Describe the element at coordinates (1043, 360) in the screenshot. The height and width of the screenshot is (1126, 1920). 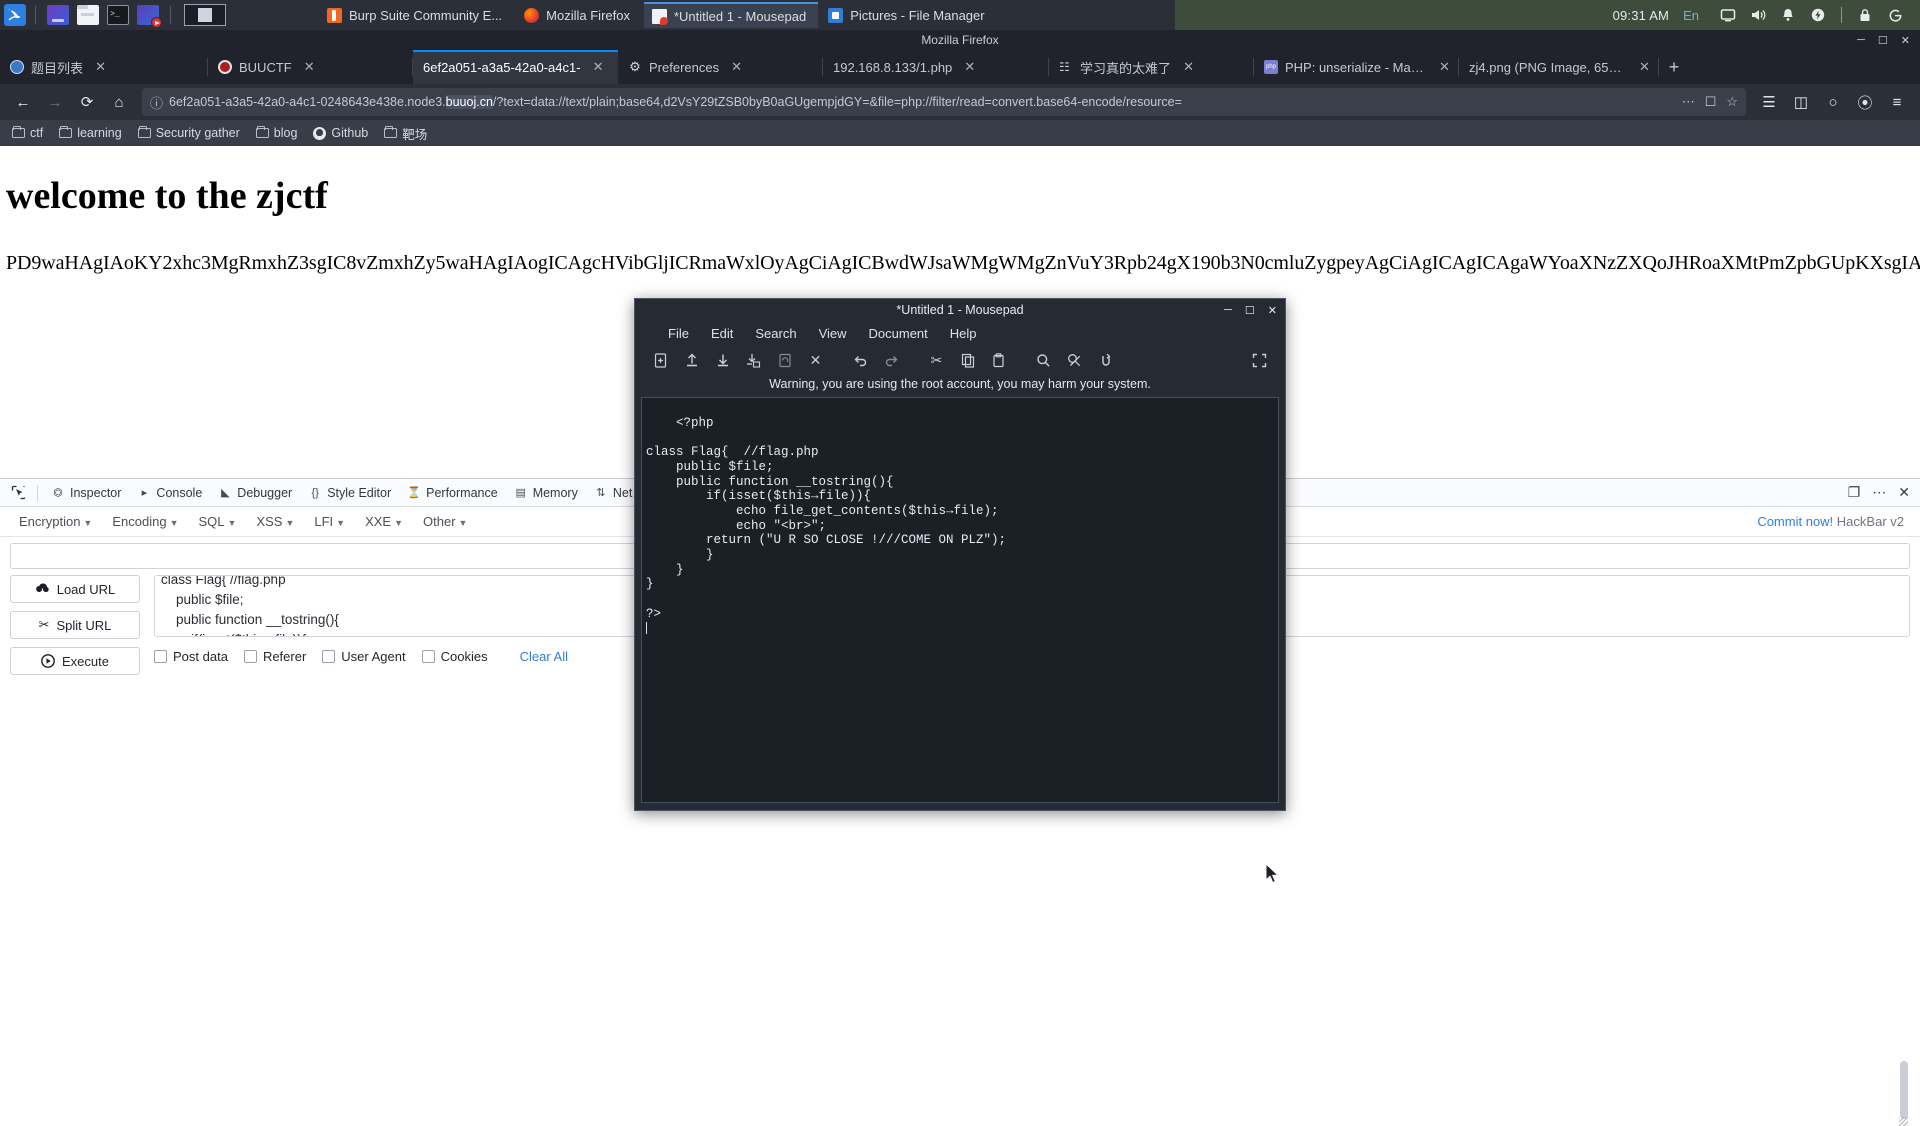
I see `find-icon` at that location.